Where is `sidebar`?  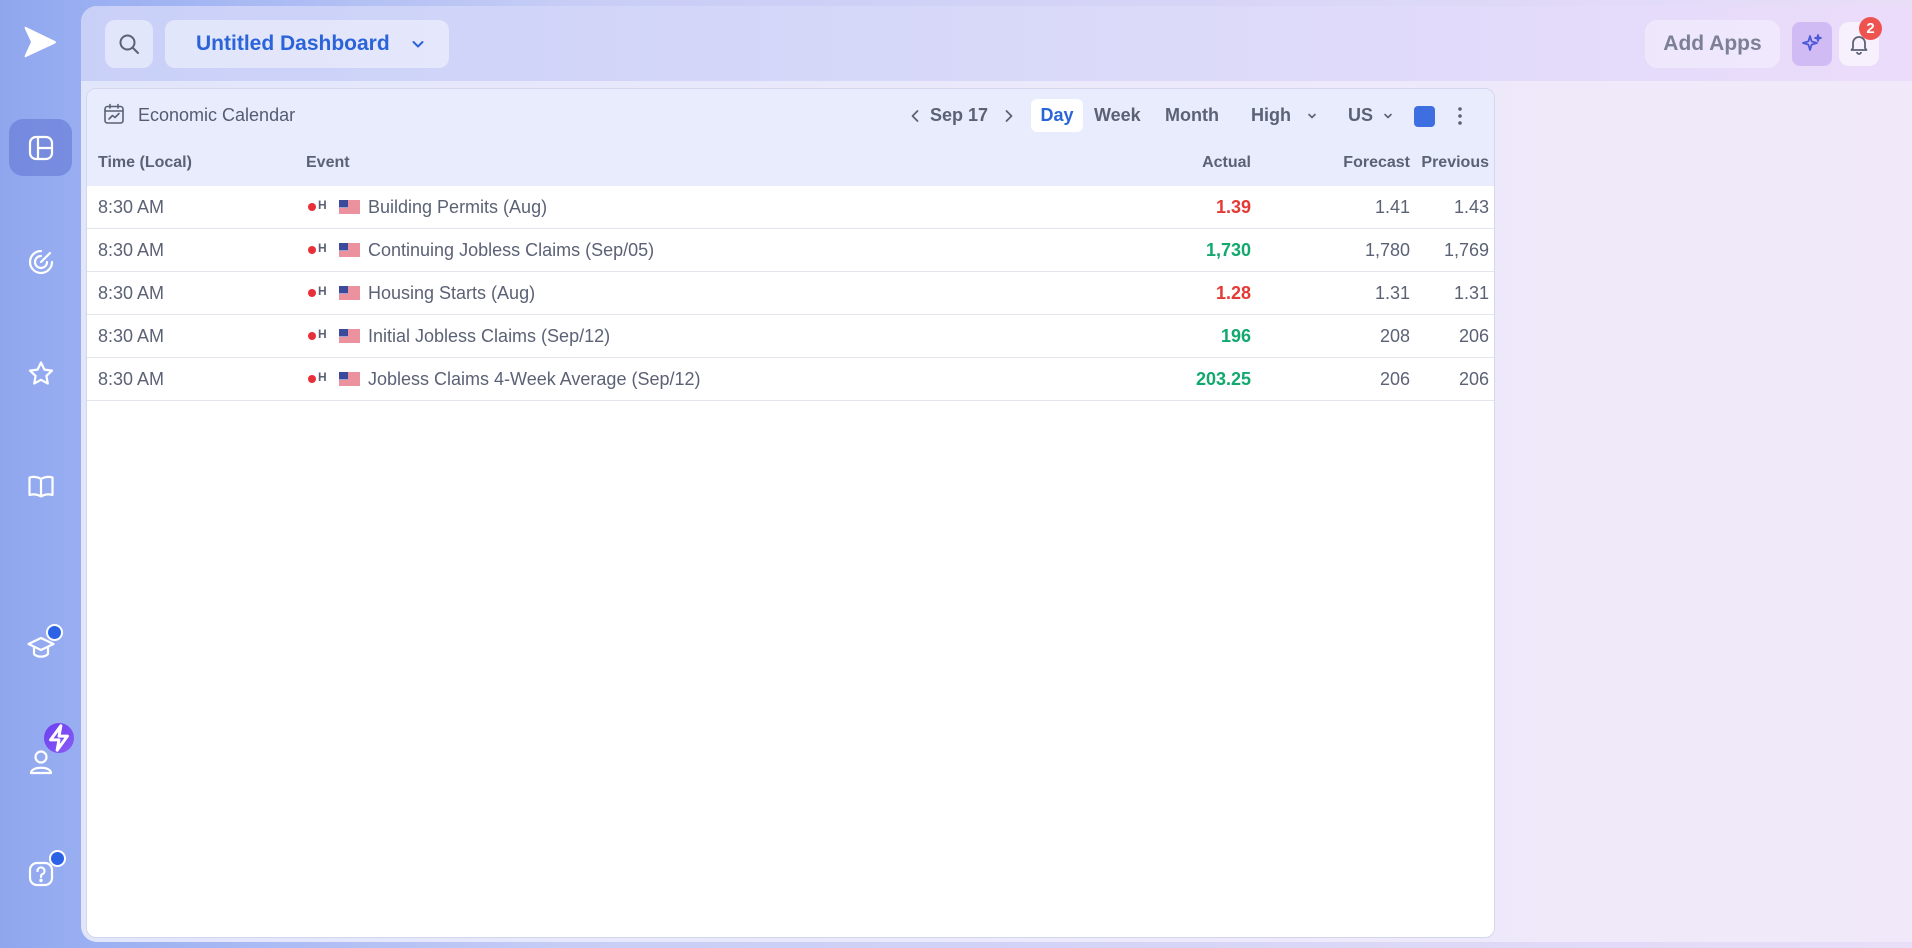
sidebar is located at coordinates (40, 474).